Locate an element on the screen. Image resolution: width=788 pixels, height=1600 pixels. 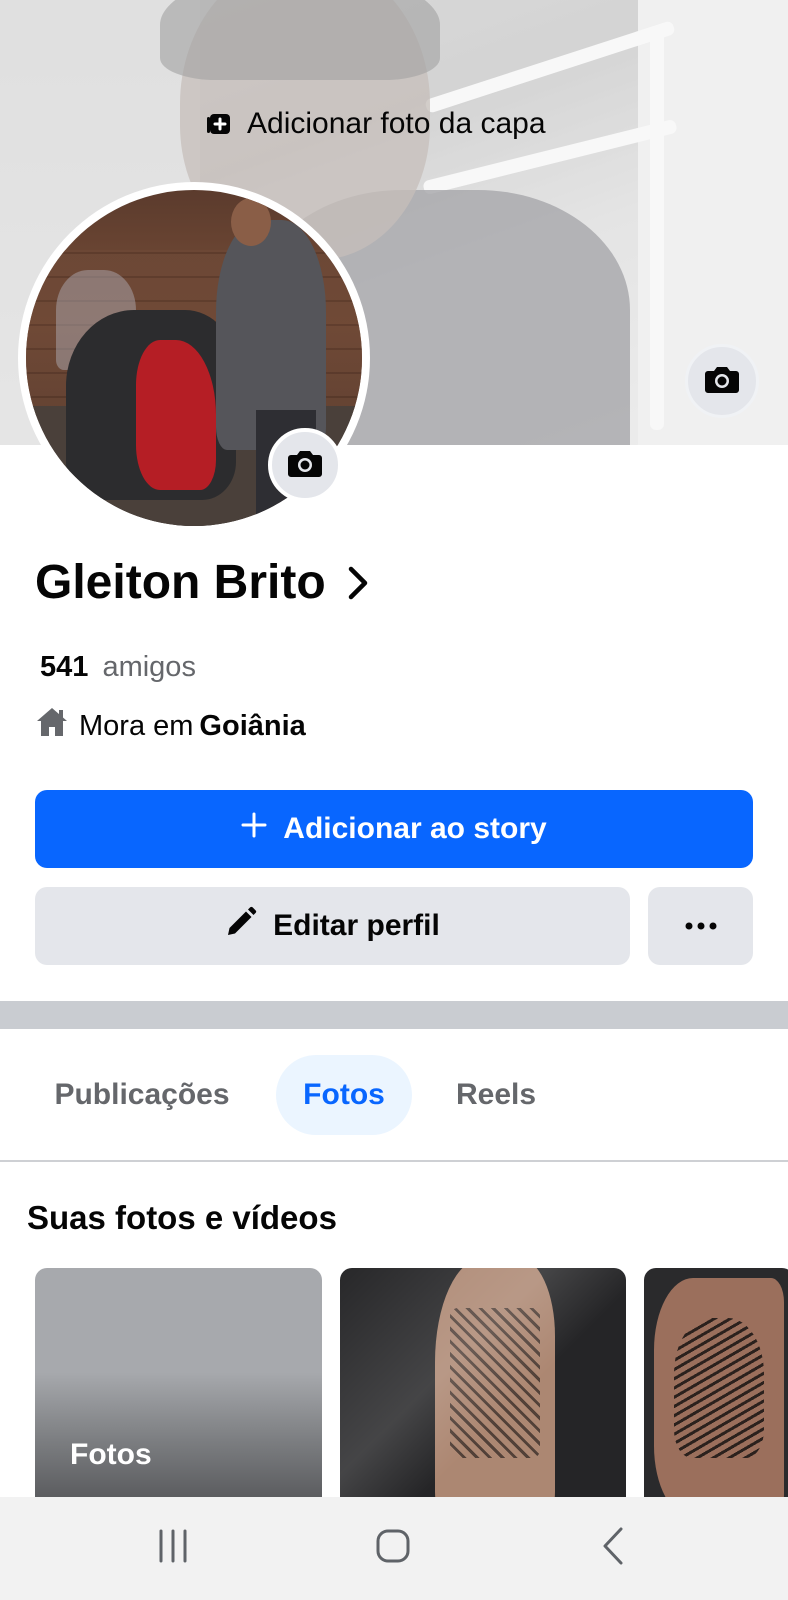
friends-count-link: 541 amigos is located at coordinates (118, 667).